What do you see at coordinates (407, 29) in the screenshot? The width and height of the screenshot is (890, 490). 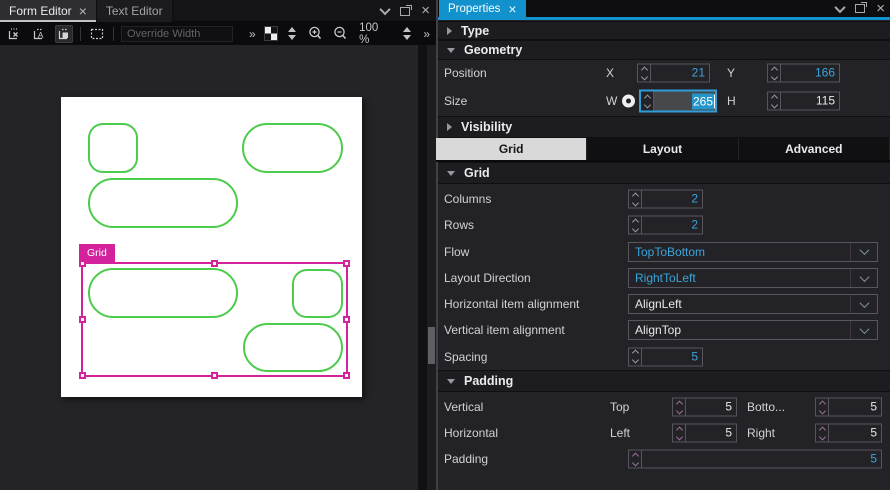 I see `arrow-up-icon` at bounding box center [407, 29].